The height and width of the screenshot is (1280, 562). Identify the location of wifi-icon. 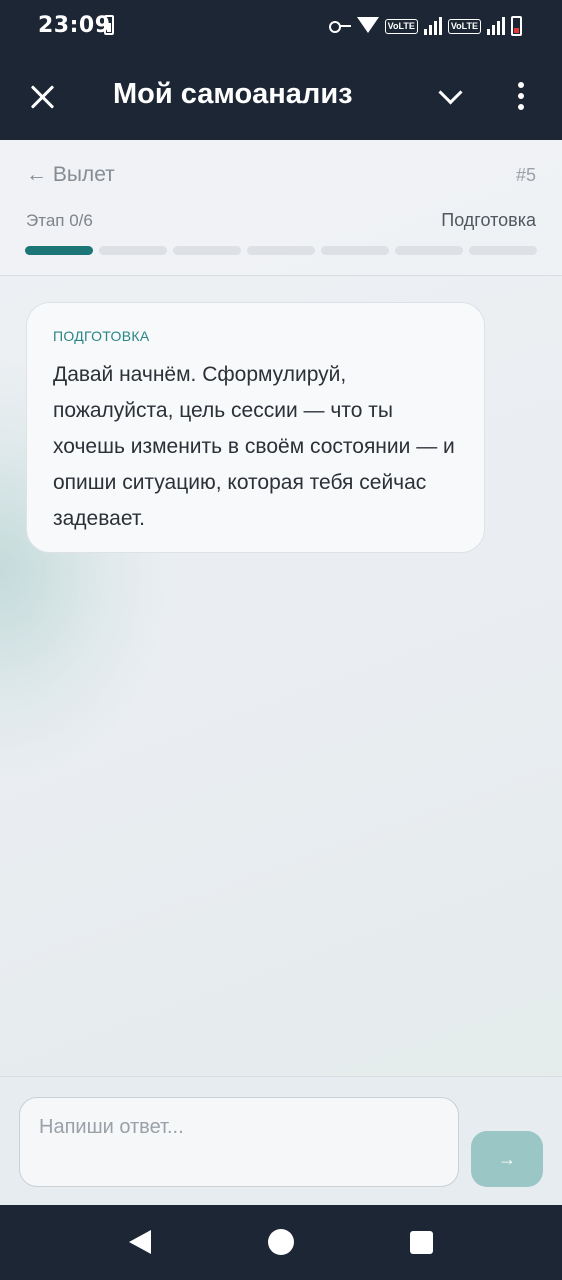
(367, 26).